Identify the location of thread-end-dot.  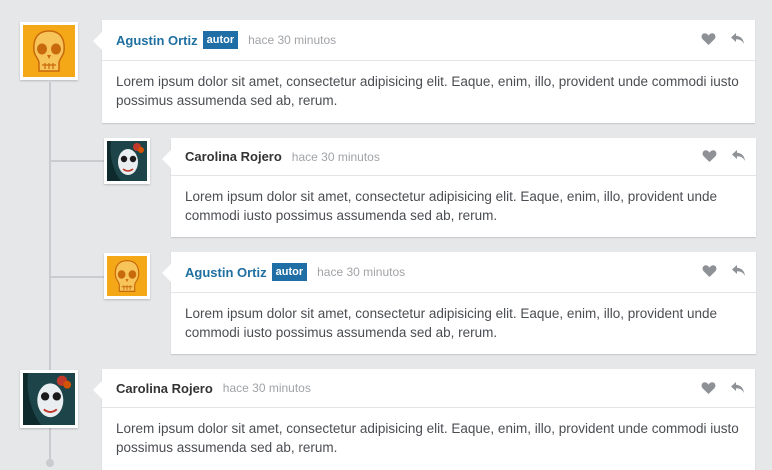
(50, 463).